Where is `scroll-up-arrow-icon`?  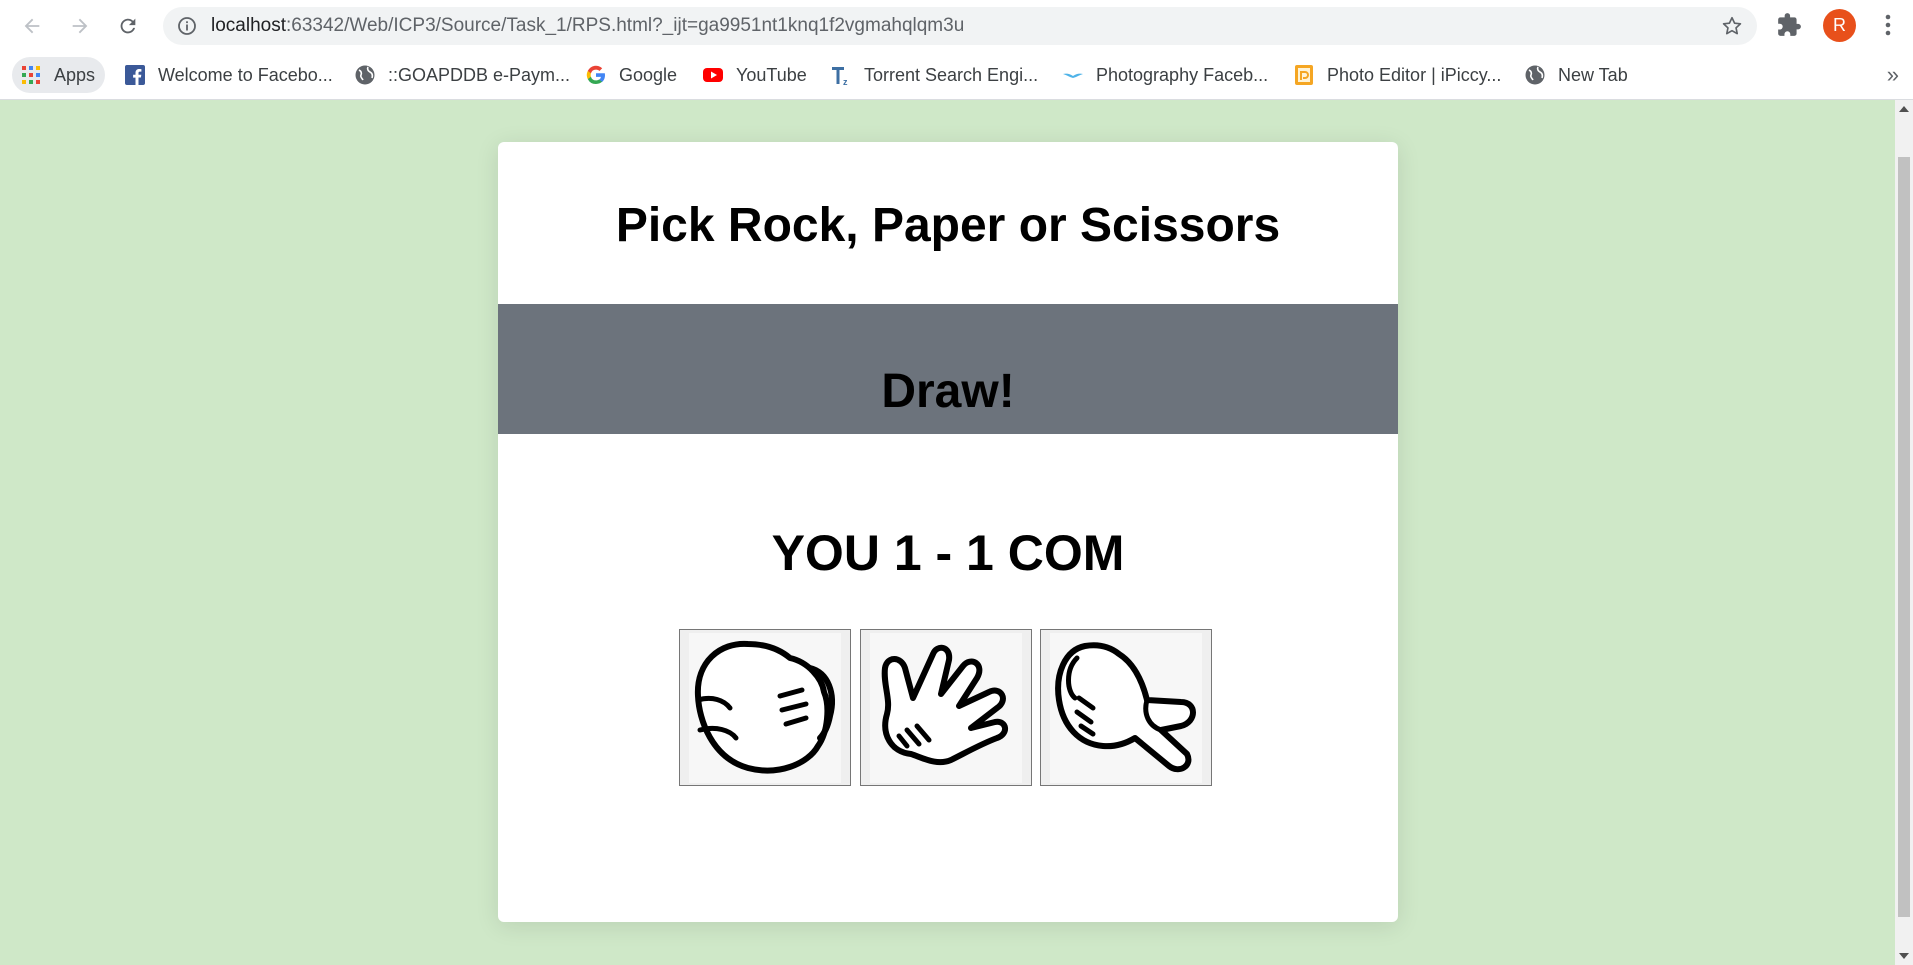
scroll-up-arrow-icon is located at coordinates (1904, 109).